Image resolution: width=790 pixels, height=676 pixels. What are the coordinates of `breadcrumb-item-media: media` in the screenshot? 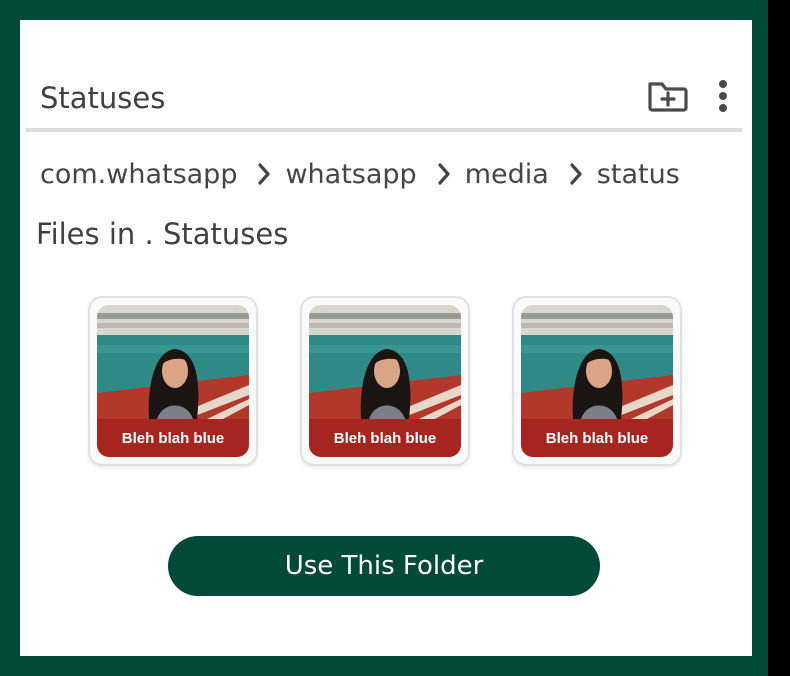 It's located at (507, 174).